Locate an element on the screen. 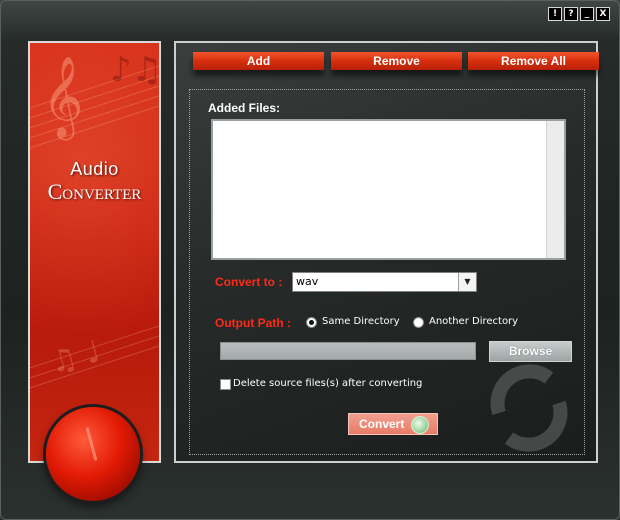 This screenshot has width=620, height=520. convert-to-label: Convert to : is located at coordinates (249, 282).